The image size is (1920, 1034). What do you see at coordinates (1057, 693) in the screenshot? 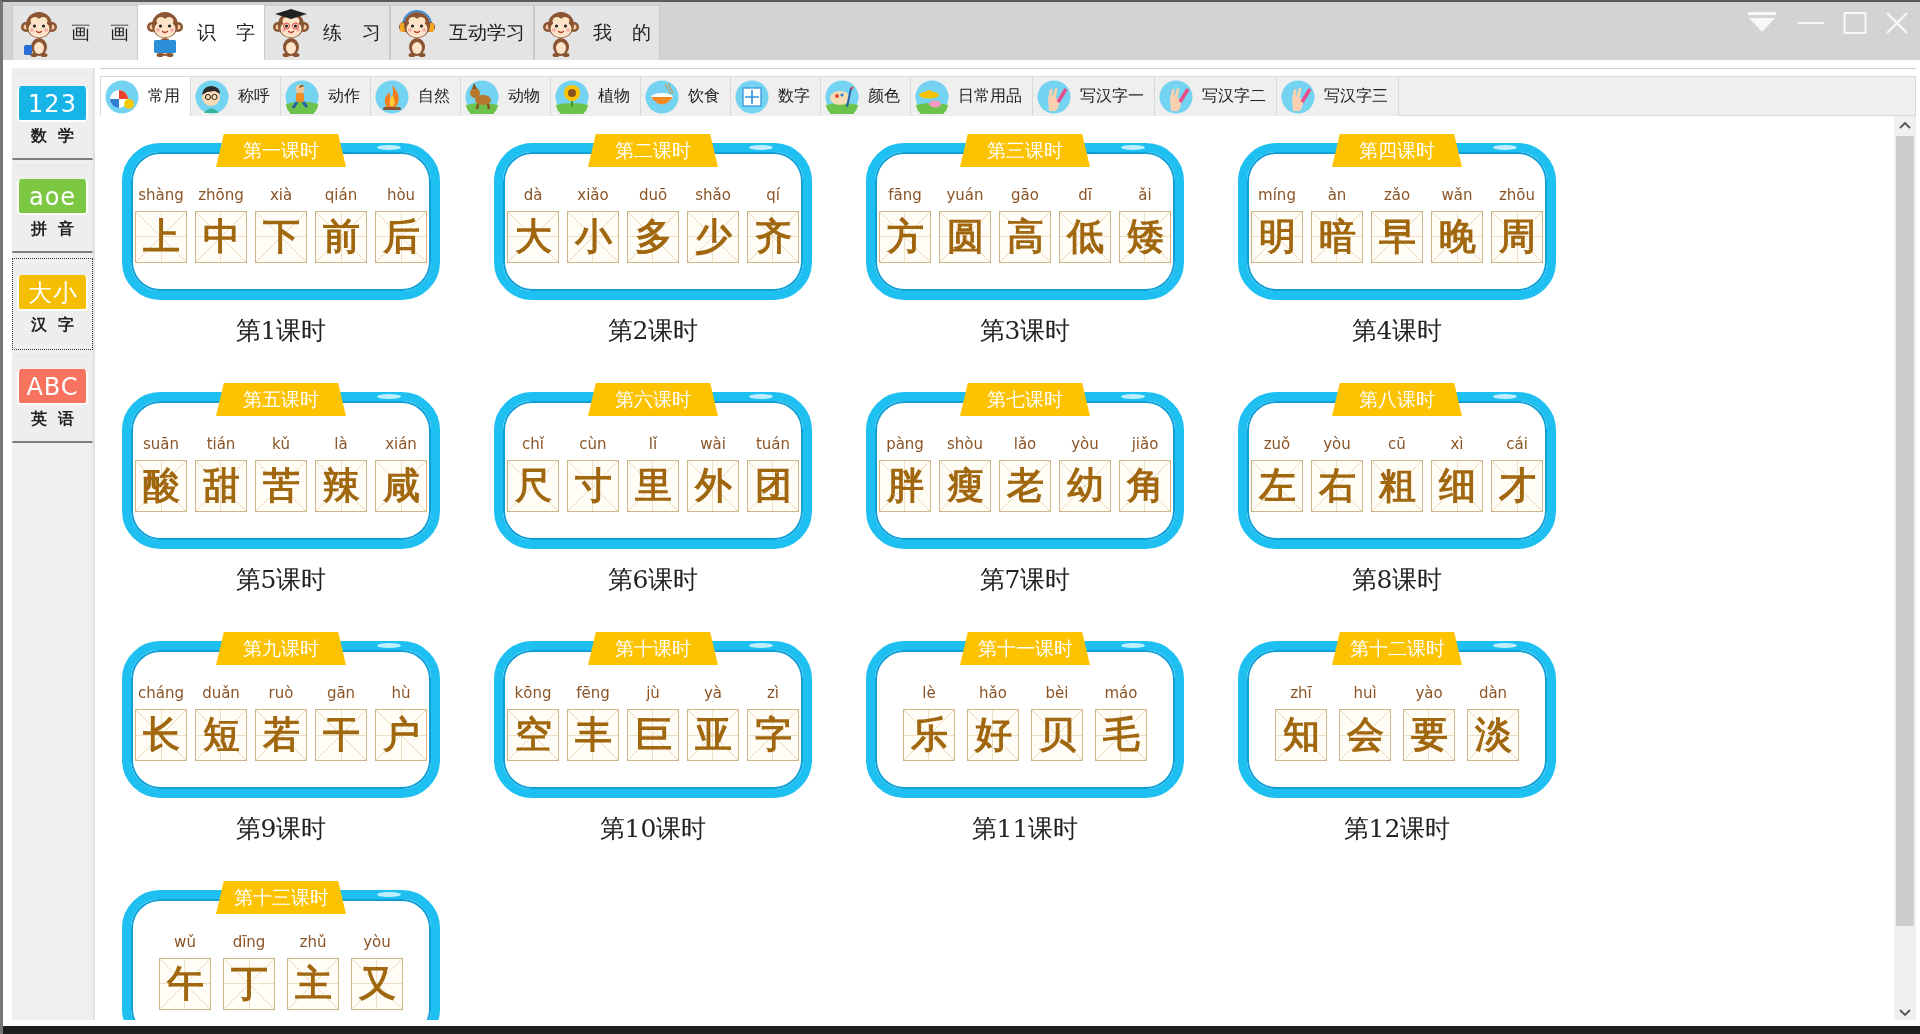
I see `pinyin-text: bèi` at bounding box center [1057, 693].